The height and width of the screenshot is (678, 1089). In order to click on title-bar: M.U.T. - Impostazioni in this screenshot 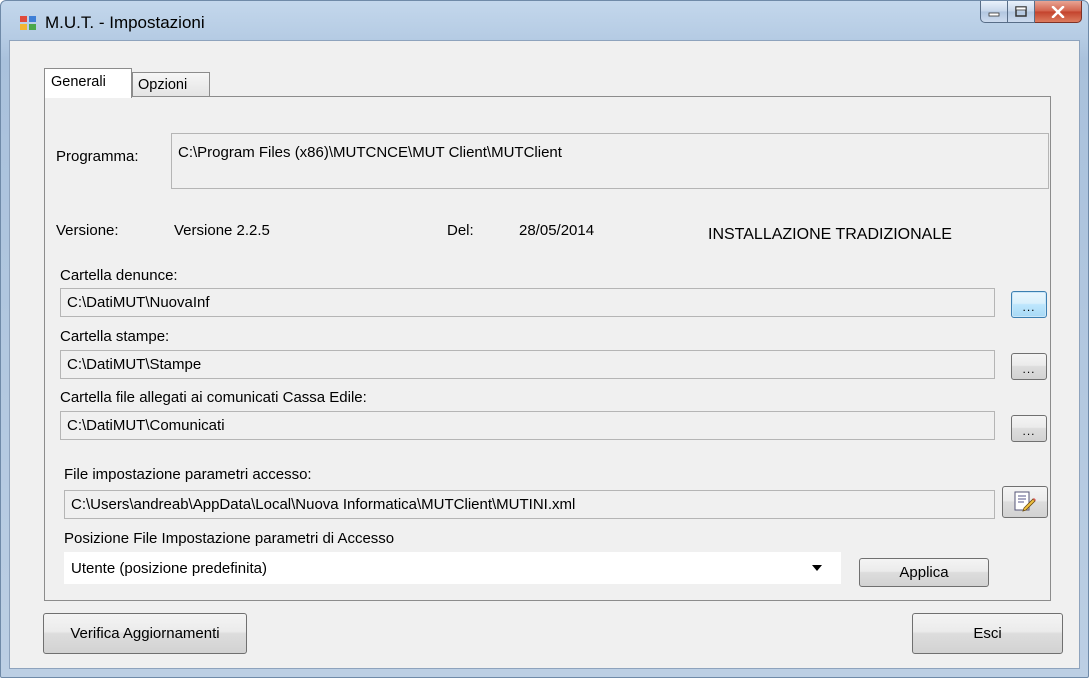, I will do `click(544, 21)`.